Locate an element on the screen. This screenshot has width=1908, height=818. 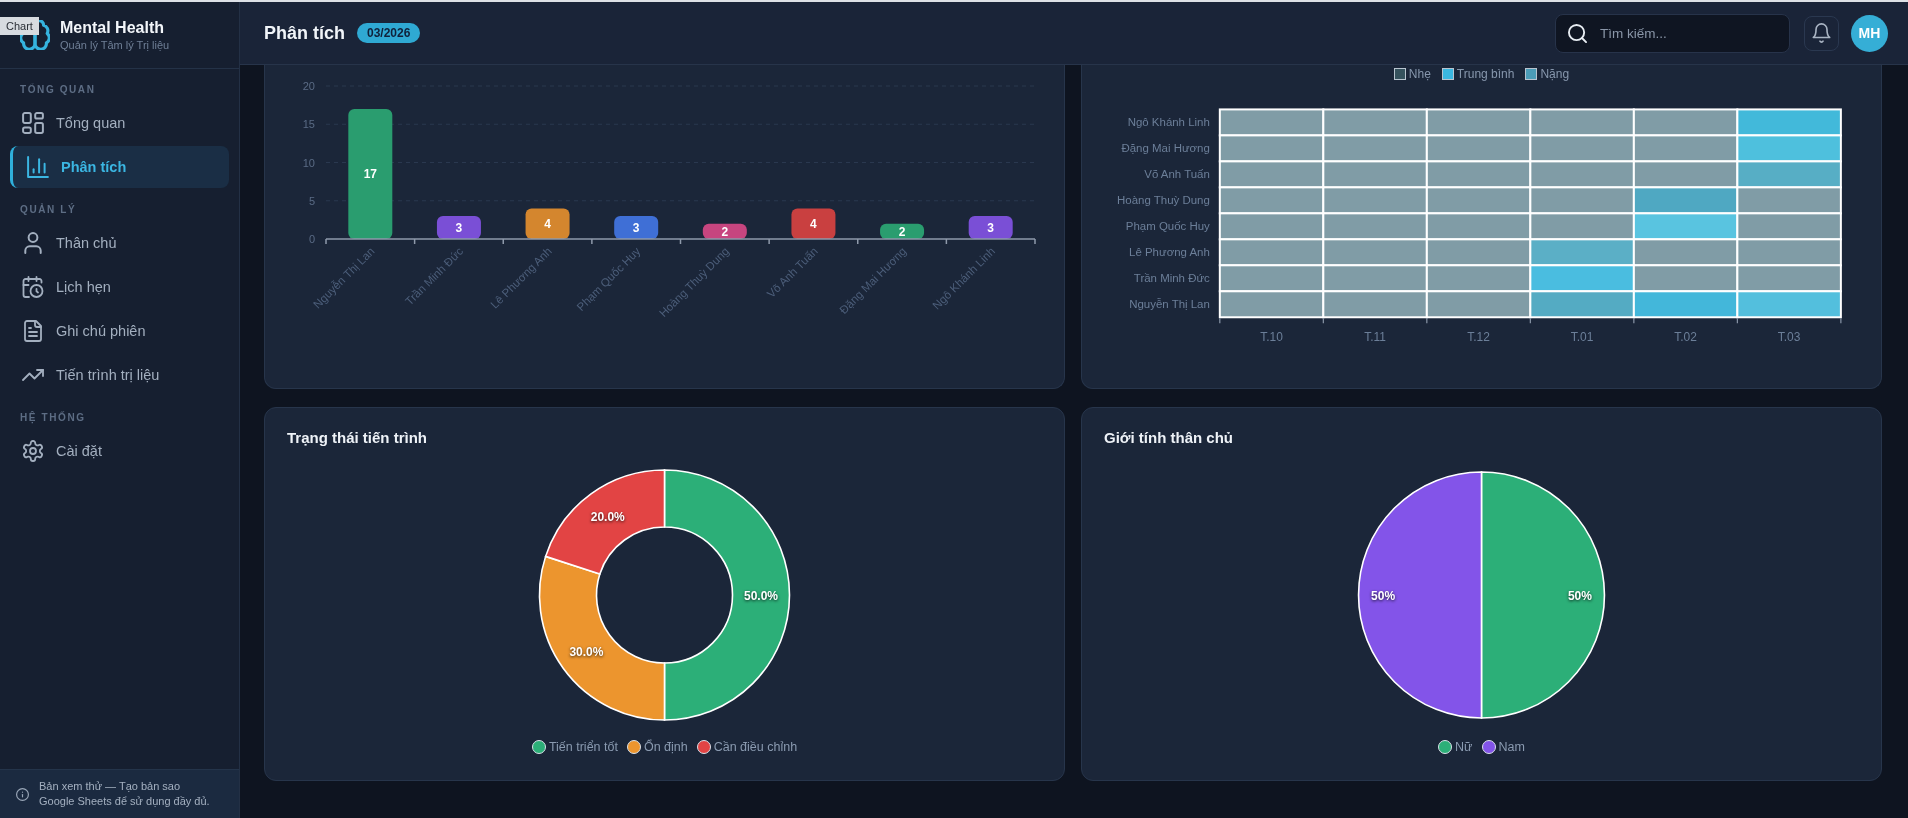
settings-icon is located at coordinates (33, 451).